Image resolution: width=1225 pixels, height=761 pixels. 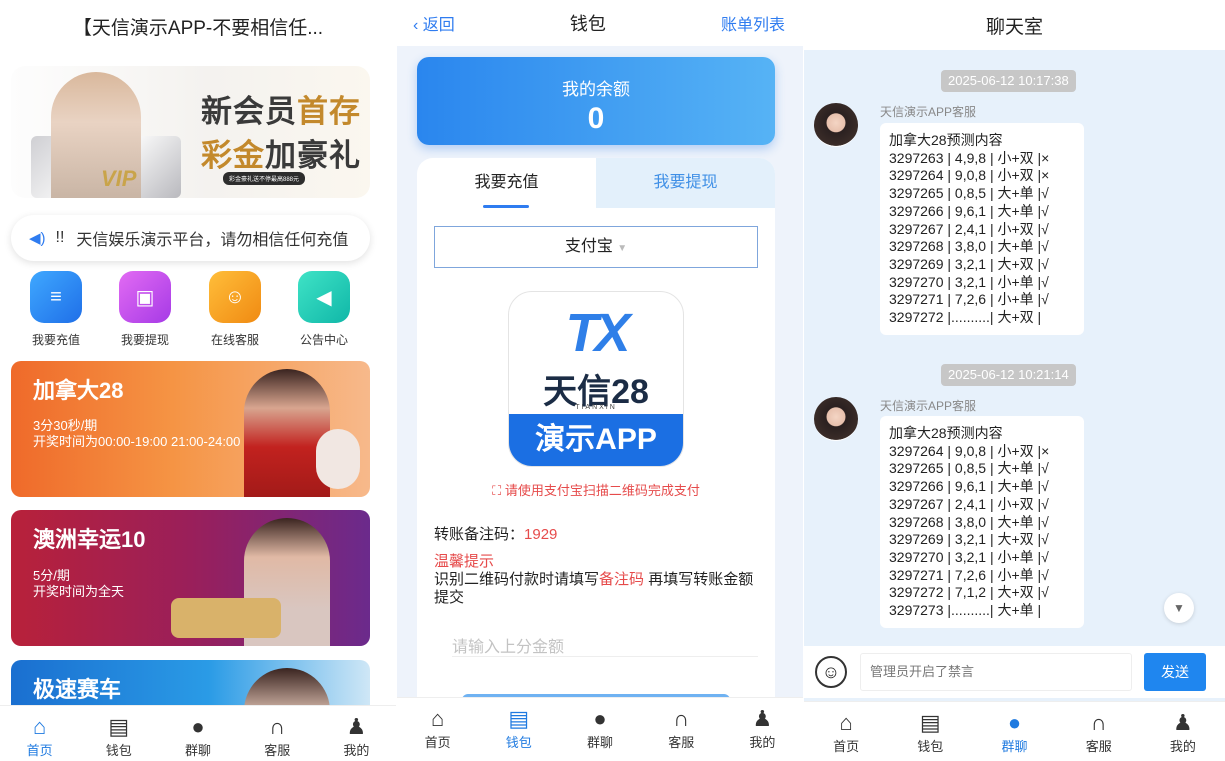 I want to click on balance-card: 我的余额 0, so click(x=596, y=101).